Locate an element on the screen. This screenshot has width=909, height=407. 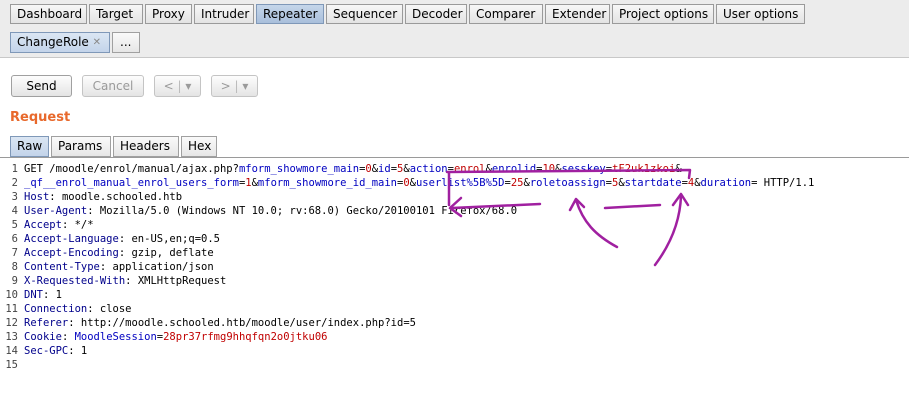
param-value: 4 is located at coordinates (691, 183).